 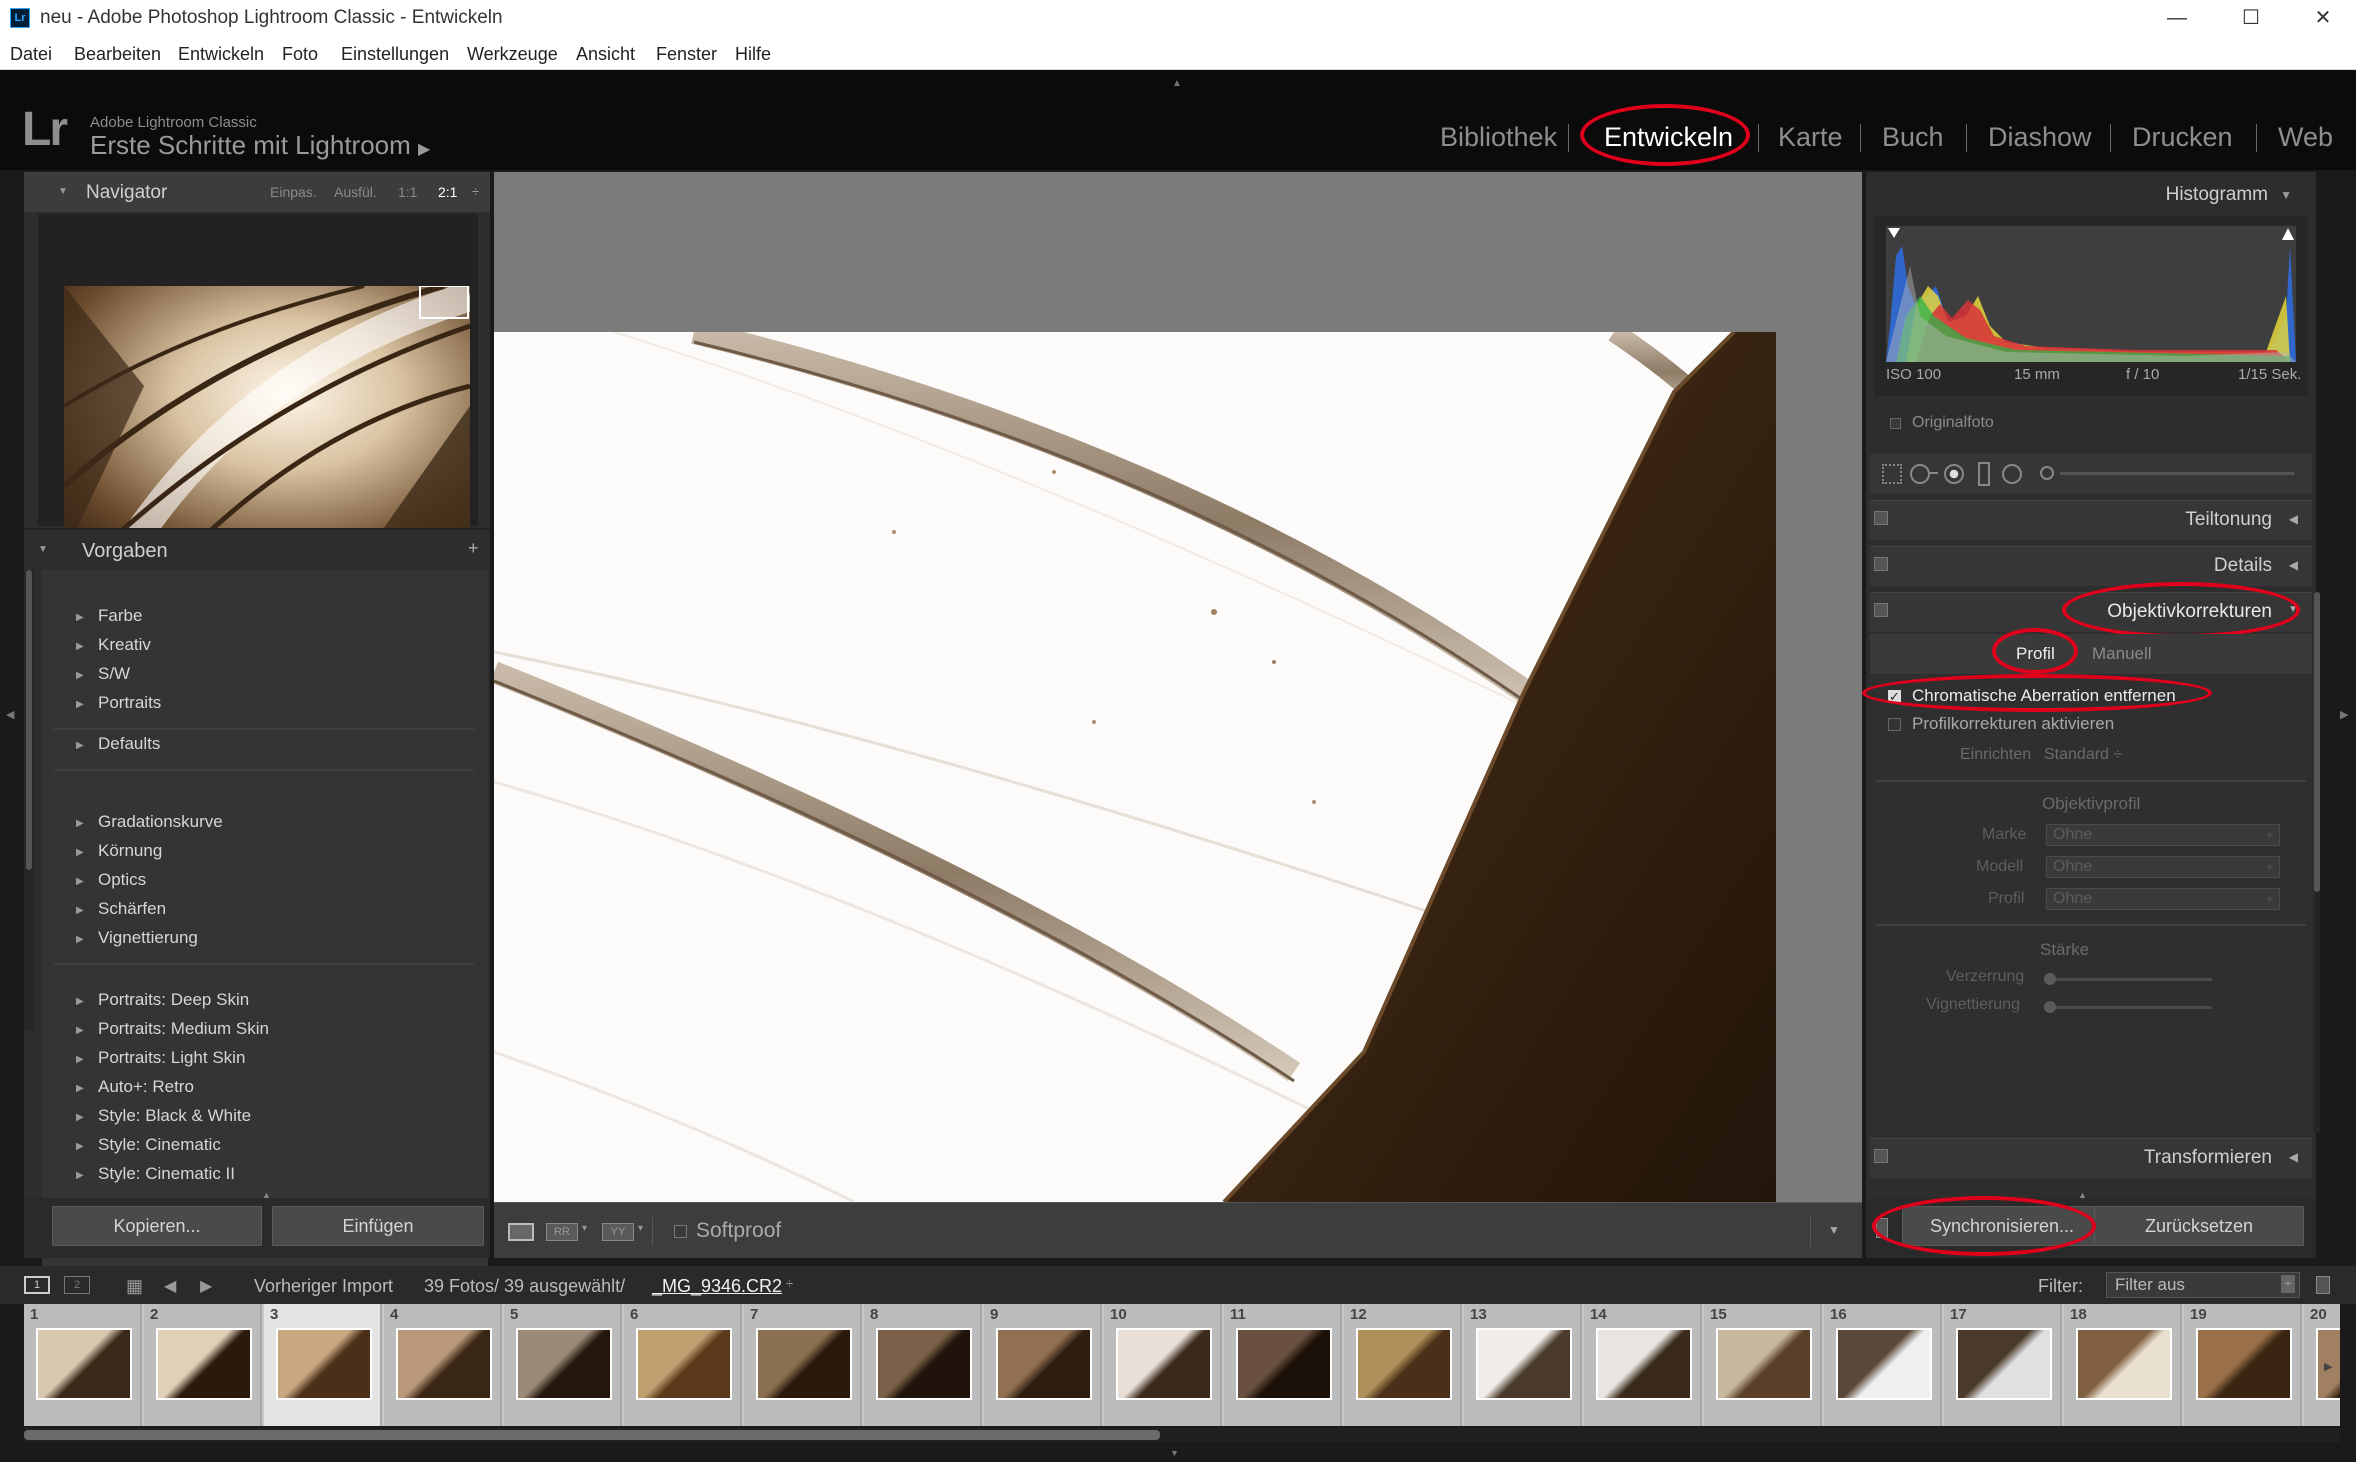 What do you see at coordinates (37, 1285) in the screenshot?
I see `screen-1-button: 1` at bounding box center [37, 1285].